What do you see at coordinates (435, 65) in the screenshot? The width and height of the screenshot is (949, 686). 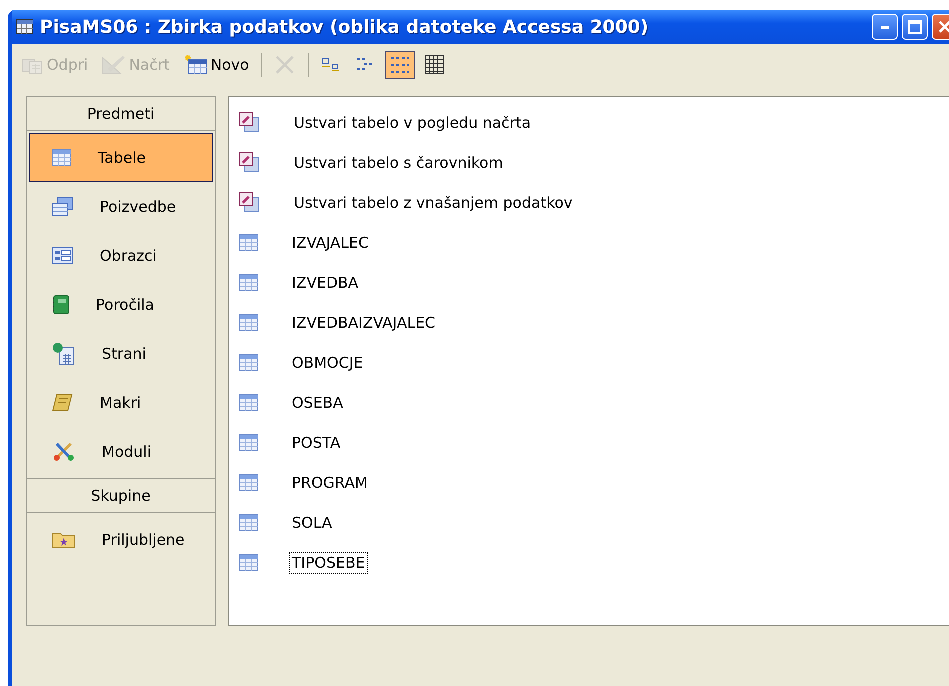 I see `details-icon` at bounding box center [435, 65].